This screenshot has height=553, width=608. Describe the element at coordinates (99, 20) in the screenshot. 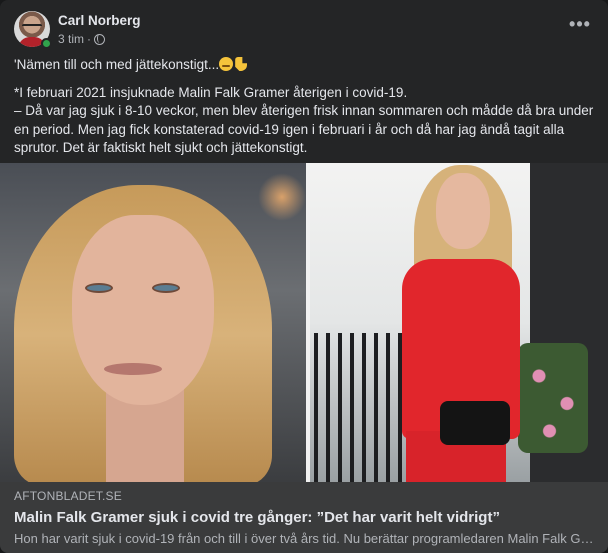

I see `author-name: Carl Norberg` at that location.